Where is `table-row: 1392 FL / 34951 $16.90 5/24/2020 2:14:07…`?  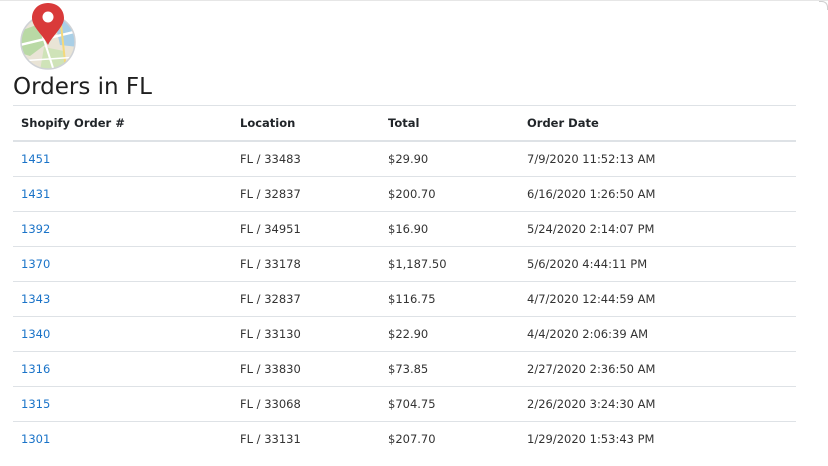
table-row: 1392 FL / 34951 $16.90 5/24/2020 2:14:07… is located at coordinates (404, 229).